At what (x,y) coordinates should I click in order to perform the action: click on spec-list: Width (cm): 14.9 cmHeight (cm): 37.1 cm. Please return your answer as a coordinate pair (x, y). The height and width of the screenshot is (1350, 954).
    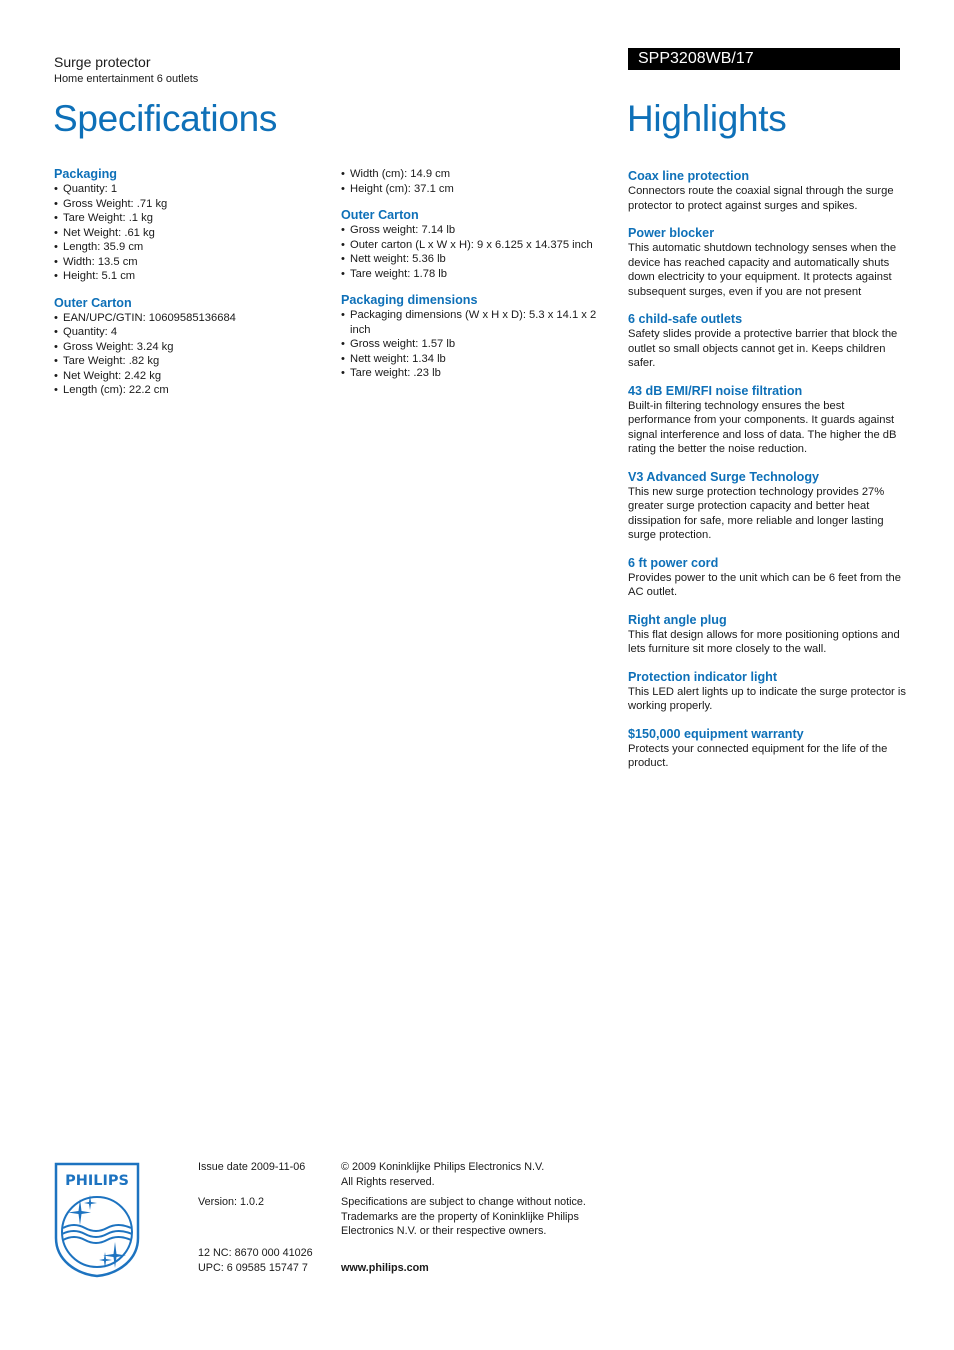
    Looking at the image, I should click on (476, 181).